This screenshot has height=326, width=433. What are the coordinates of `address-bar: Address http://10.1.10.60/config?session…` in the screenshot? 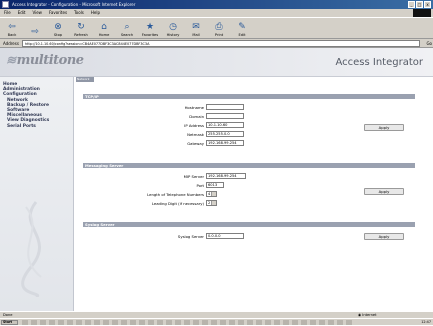 It's located at (216, 43).